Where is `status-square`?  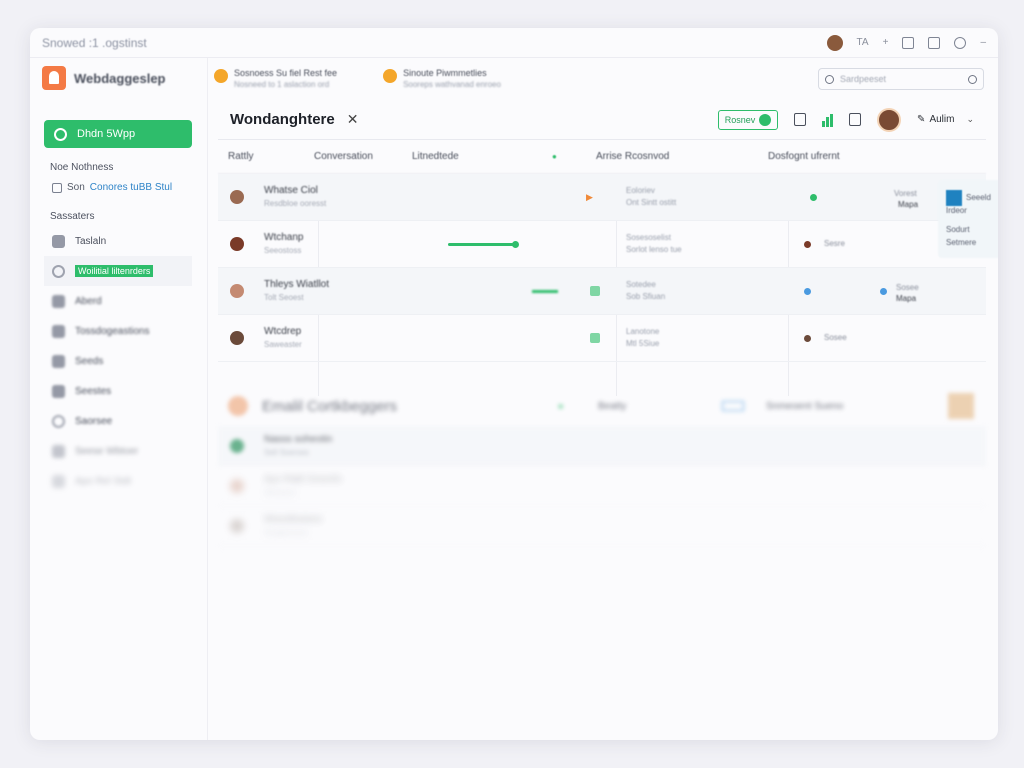 status-square is located at coordinates (595, 338).